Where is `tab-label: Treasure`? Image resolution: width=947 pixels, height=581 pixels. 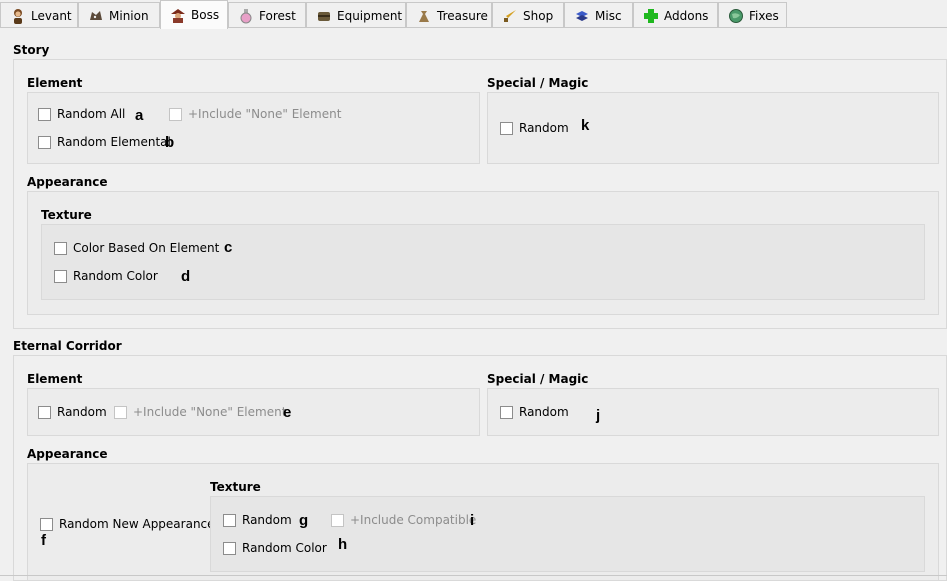
tab-label: Treasure is located at coordinates (462, 15).